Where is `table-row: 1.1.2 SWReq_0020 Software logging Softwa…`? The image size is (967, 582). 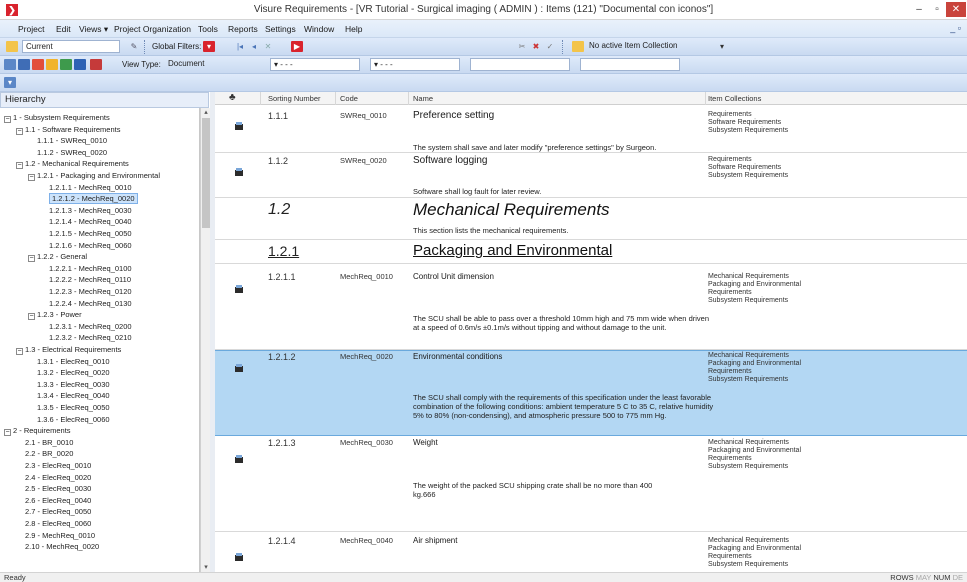 table-row: 1.1.2 SWReq_0020 Software logging Softwa… is located at coordinates (591, 175).